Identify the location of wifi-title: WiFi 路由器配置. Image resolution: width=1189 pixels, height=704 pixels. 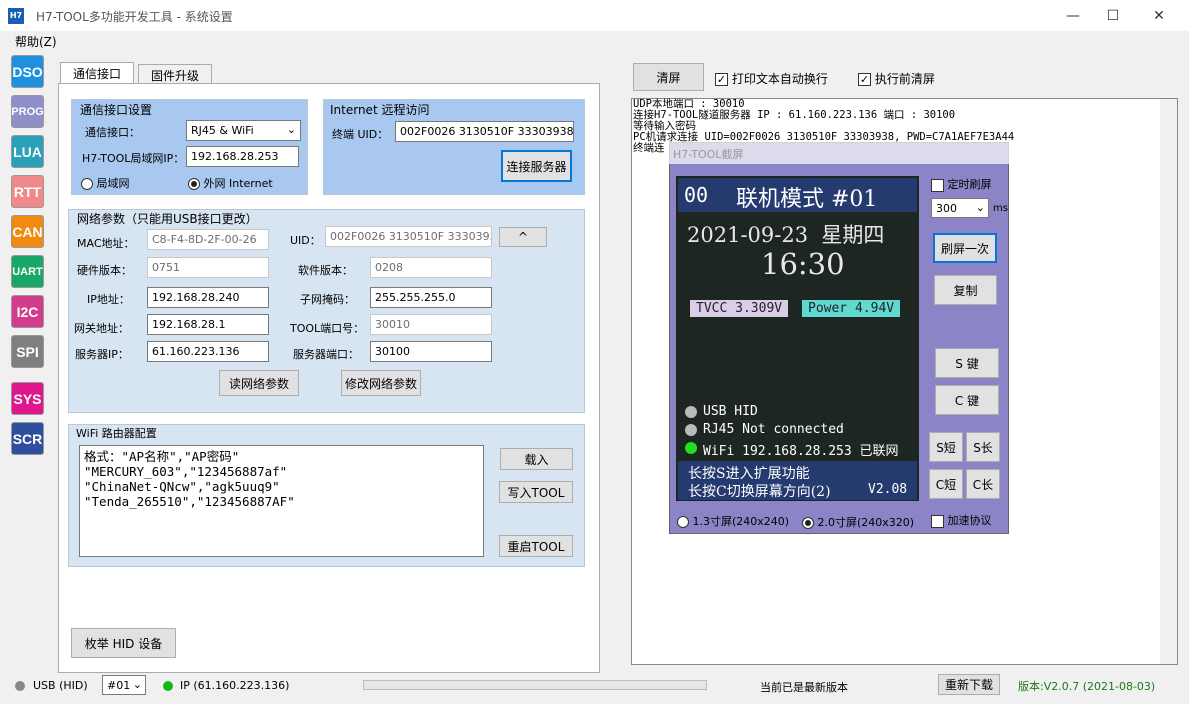
(116, 433).